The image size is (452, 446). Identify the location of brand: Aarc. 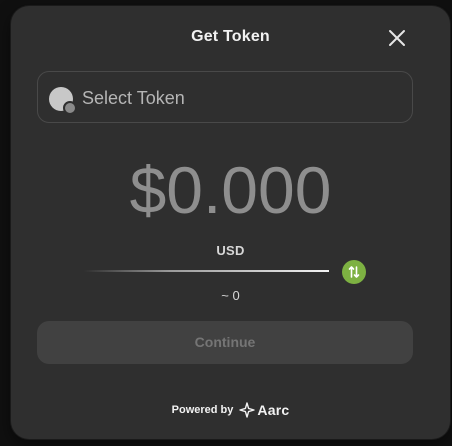
(264, 410).